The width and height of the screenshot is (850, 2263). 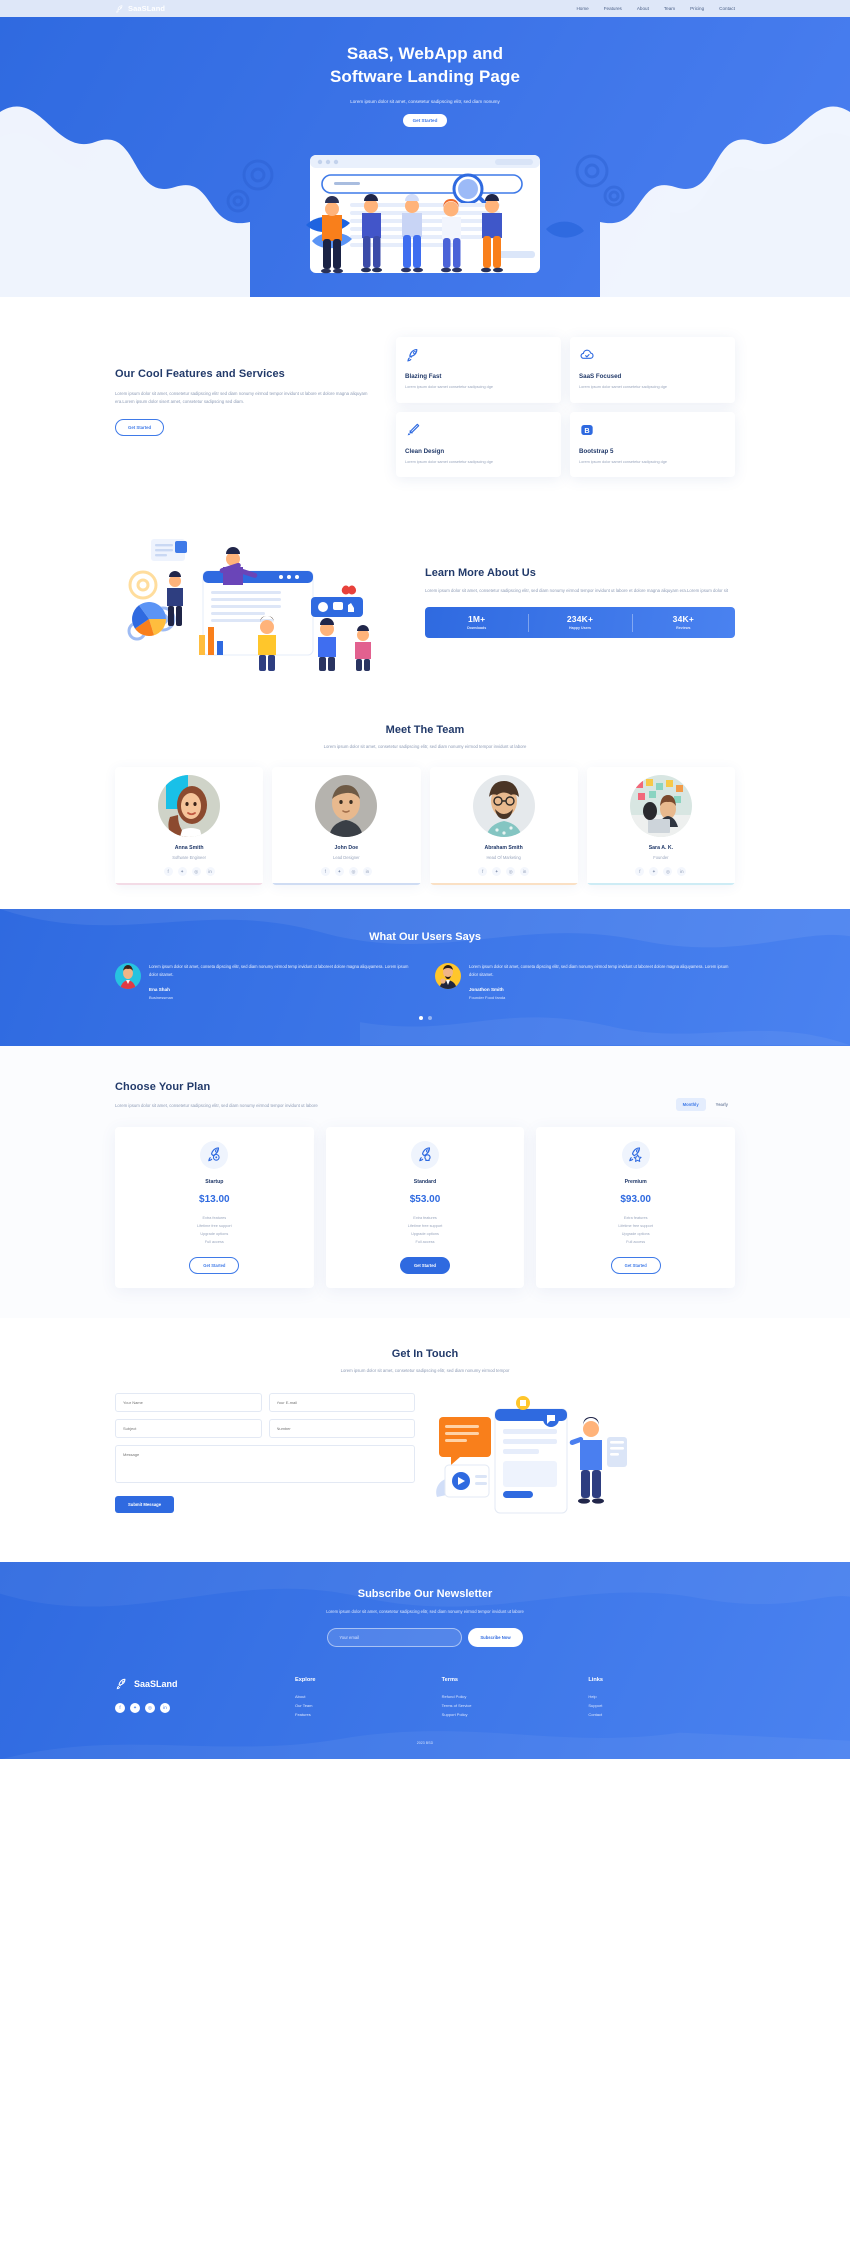 What do you see at coordinates (661, 1696) in the screenshot?
I see `footer-link: Help` at bounding box center [661, 1696].